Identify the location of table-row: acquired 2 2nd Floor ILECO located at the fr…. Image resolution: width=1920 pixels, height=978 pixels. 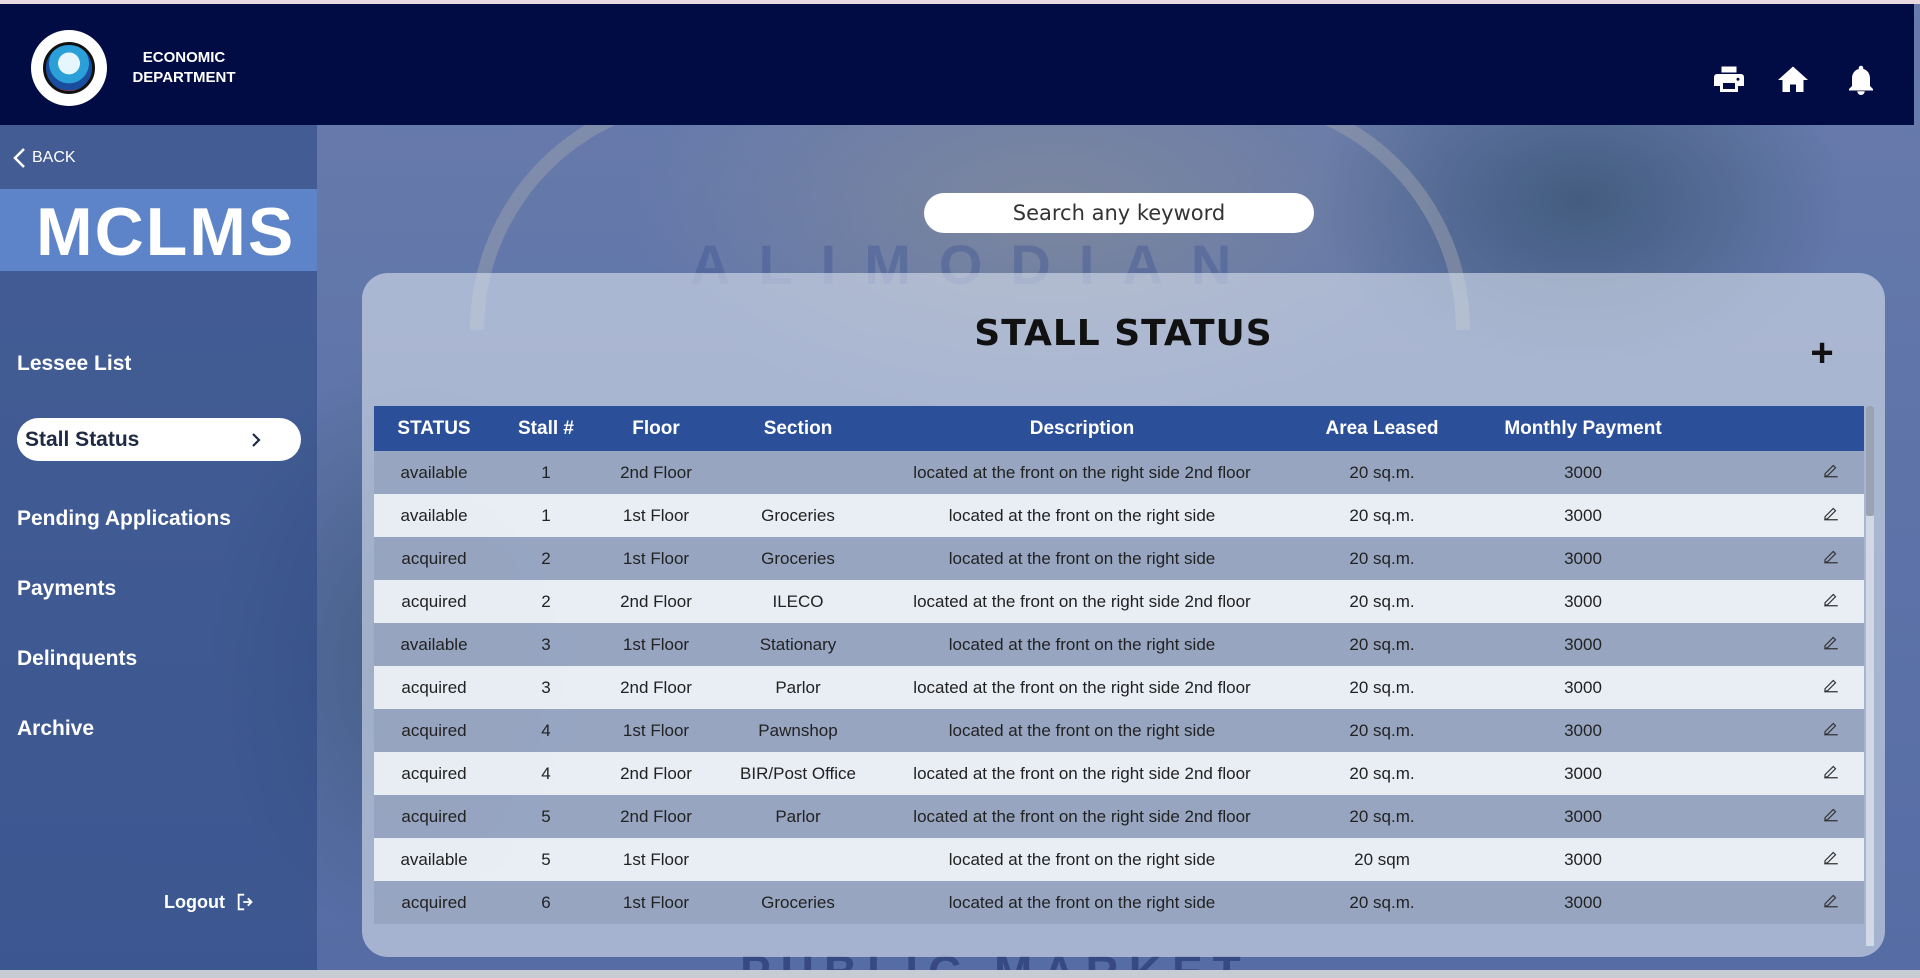
(1119, 601).